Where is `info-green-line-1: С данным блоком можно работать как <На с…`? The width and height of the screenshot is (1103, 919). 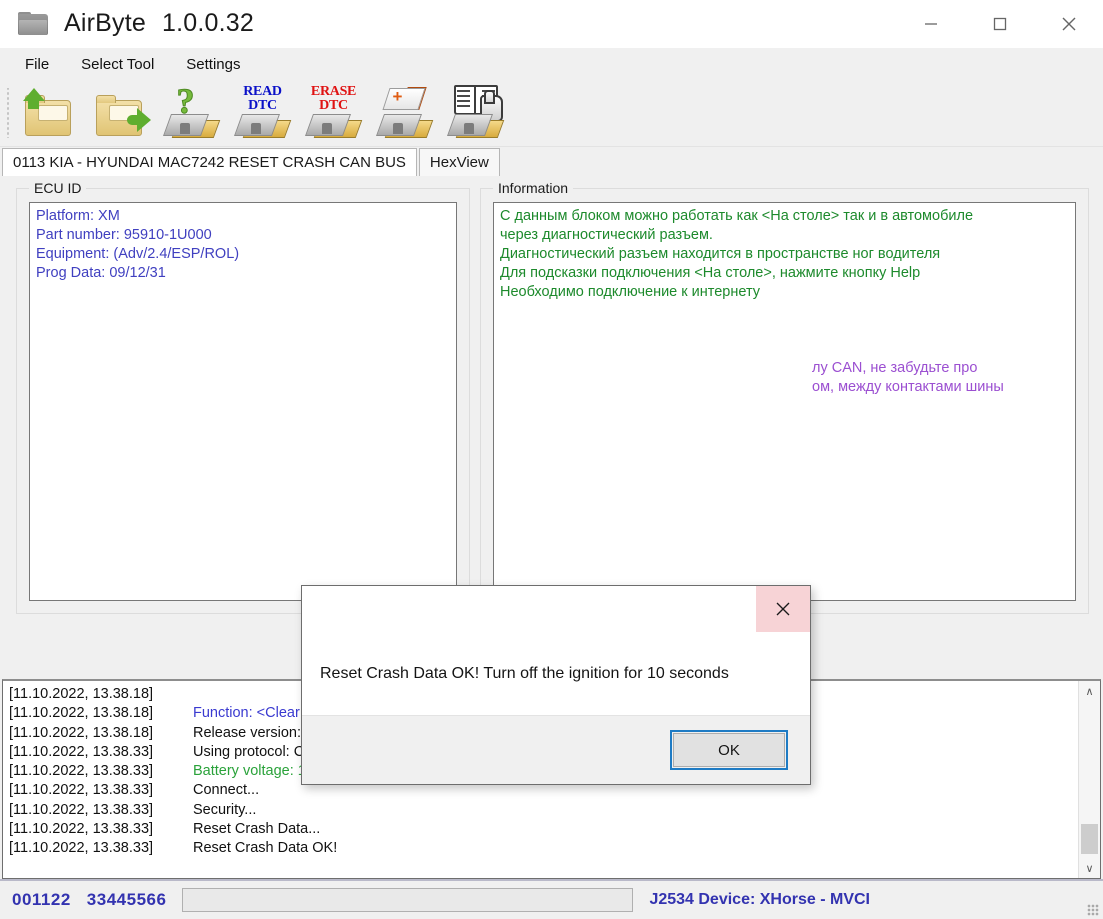 info-green-line-1: С данным блоком можно работать как <На с… is located at coordinates (737, 216).